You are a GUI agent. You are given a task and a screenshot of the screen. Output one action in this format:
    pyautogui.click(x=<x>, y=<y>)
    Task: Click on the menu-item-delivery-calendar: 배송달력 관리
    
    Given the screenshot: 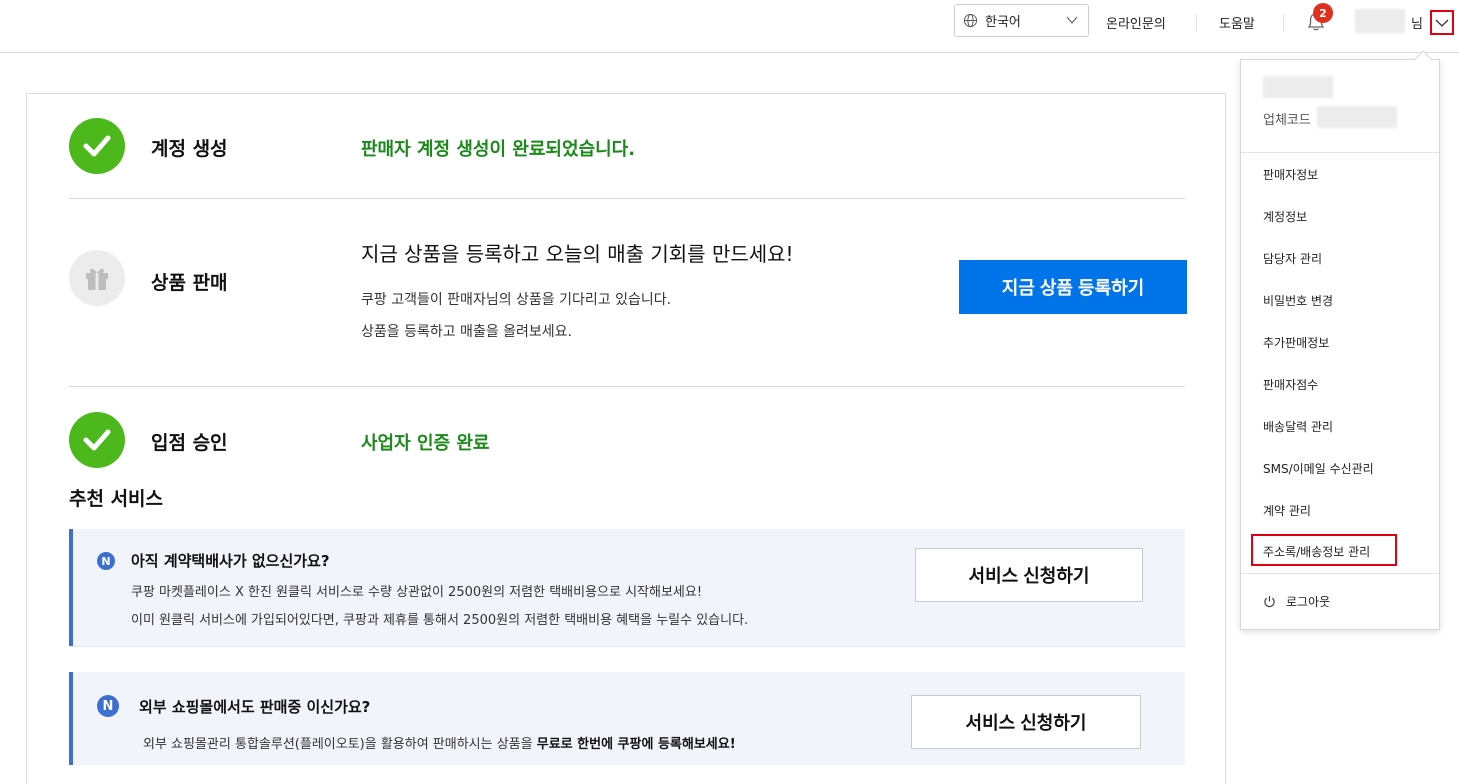 What is the action you would take?
    pyautogui.click(x=1298, y=426)
    